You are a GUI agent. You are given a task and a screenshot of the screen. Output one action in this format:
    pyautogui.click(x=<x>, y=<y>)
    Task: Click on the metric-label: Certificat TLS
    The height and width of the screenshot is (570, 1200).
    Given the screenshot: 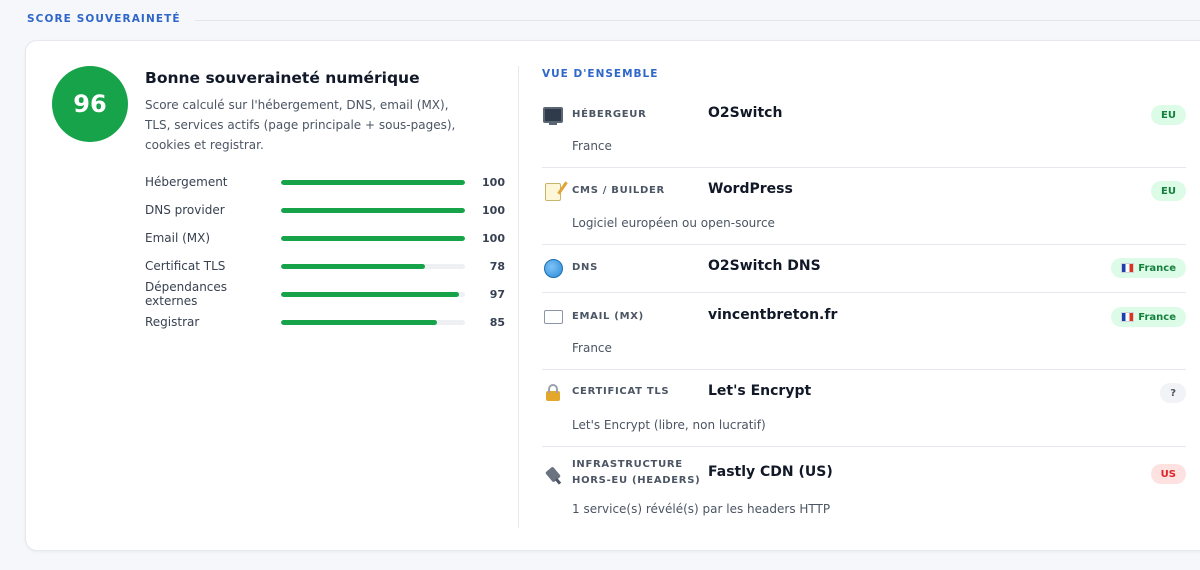 What is the action you would take?
    pyautogui.click(x=185, y=266)
    